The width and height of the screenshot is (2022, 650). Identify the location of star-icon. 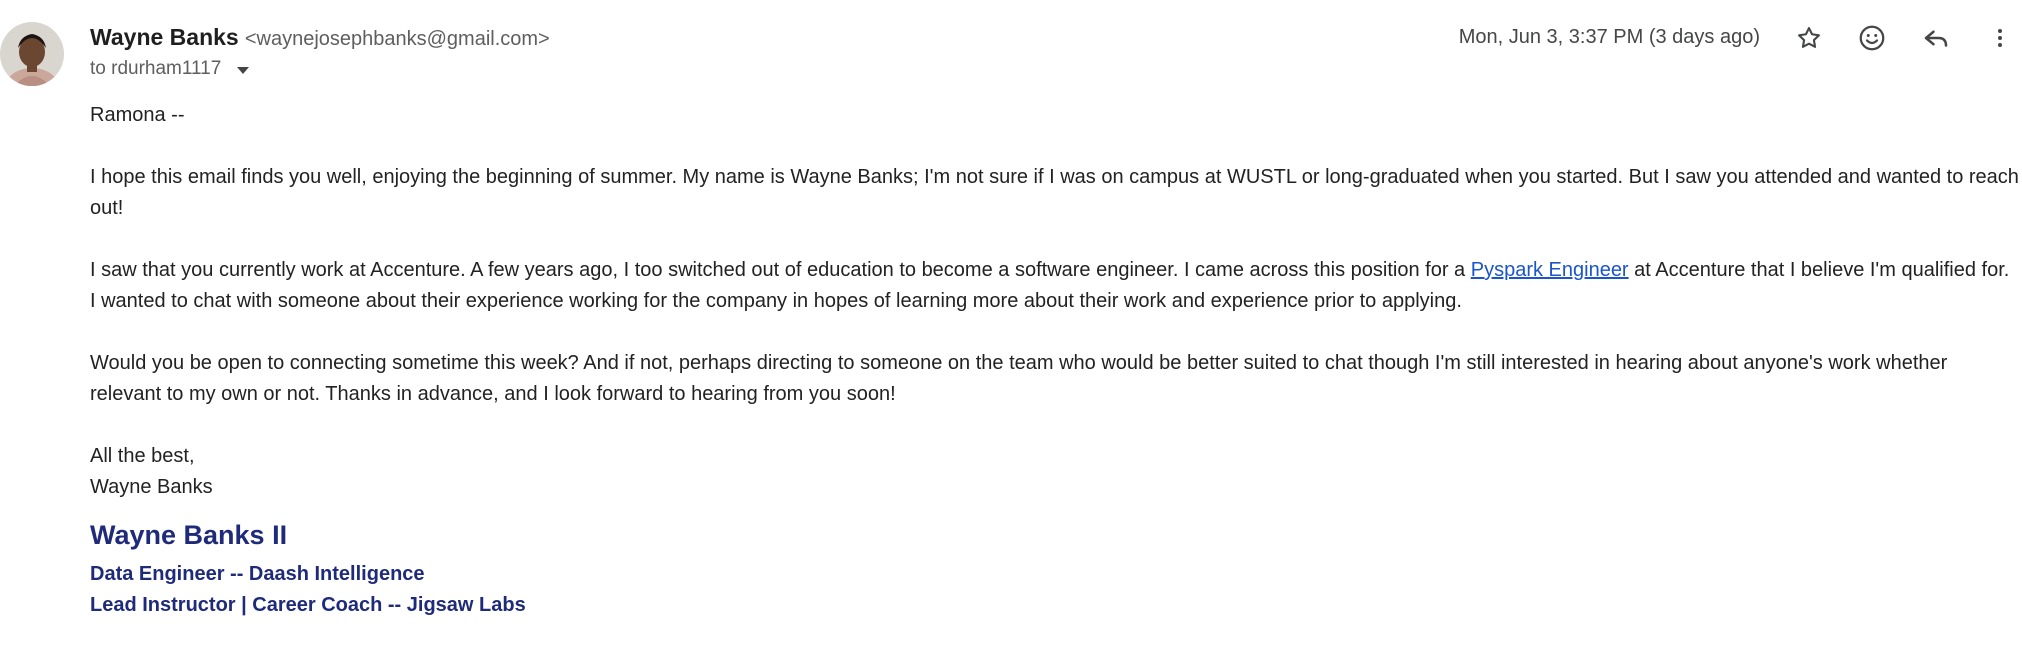
(1809, 38).